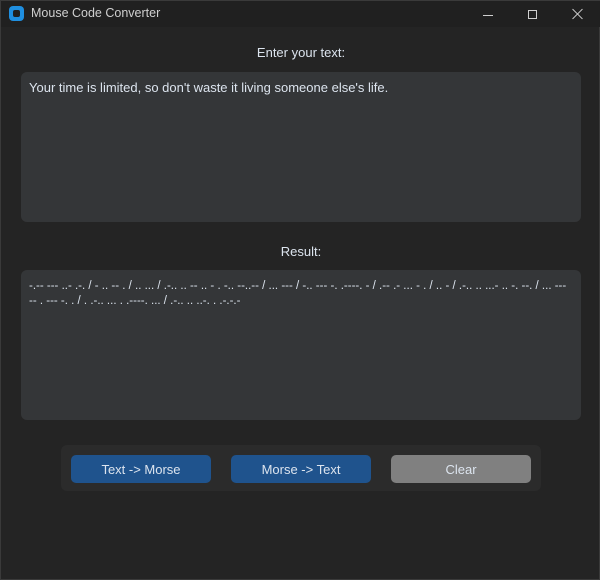 The image size is (600, 580). I want to click on title-bar: Mouse Code Converter, so click(300, 14).